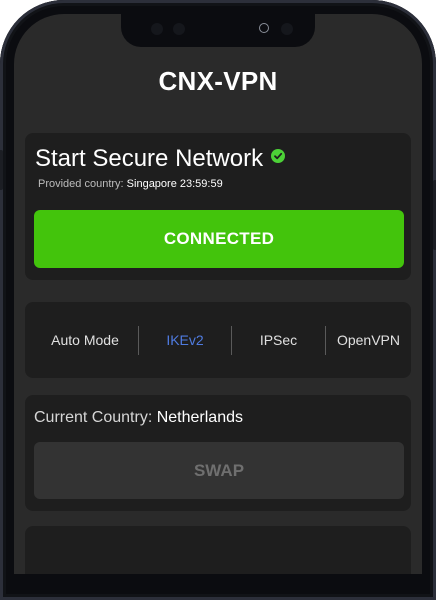 This screenshot has width=436, height=600. I want to click on current-country: Current Country: Netherlands, so click(138, 418).